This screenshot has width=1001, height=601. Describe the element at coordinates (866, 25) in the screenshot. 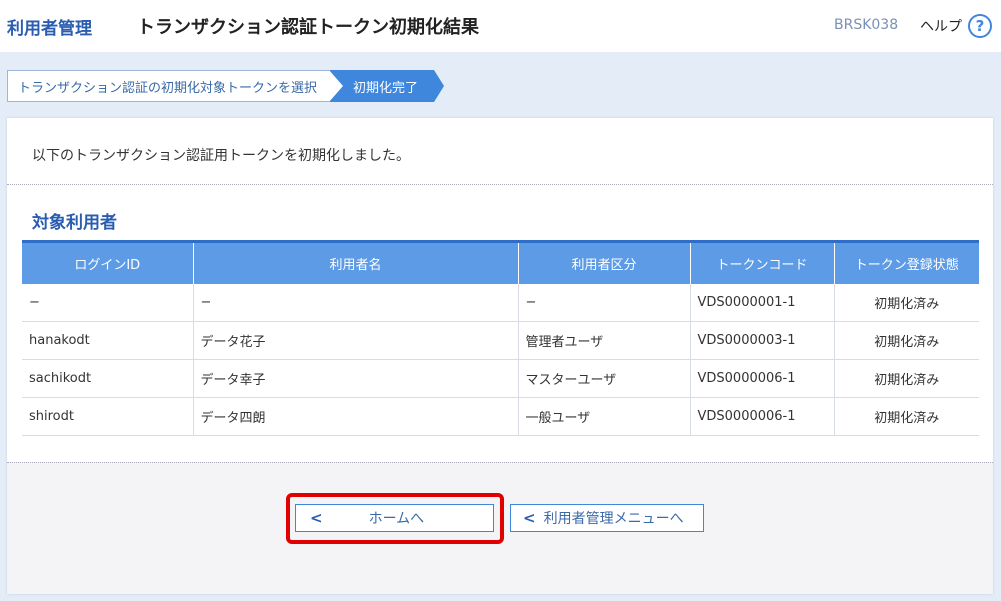

I see `screen-id: BRSK038` at that location.